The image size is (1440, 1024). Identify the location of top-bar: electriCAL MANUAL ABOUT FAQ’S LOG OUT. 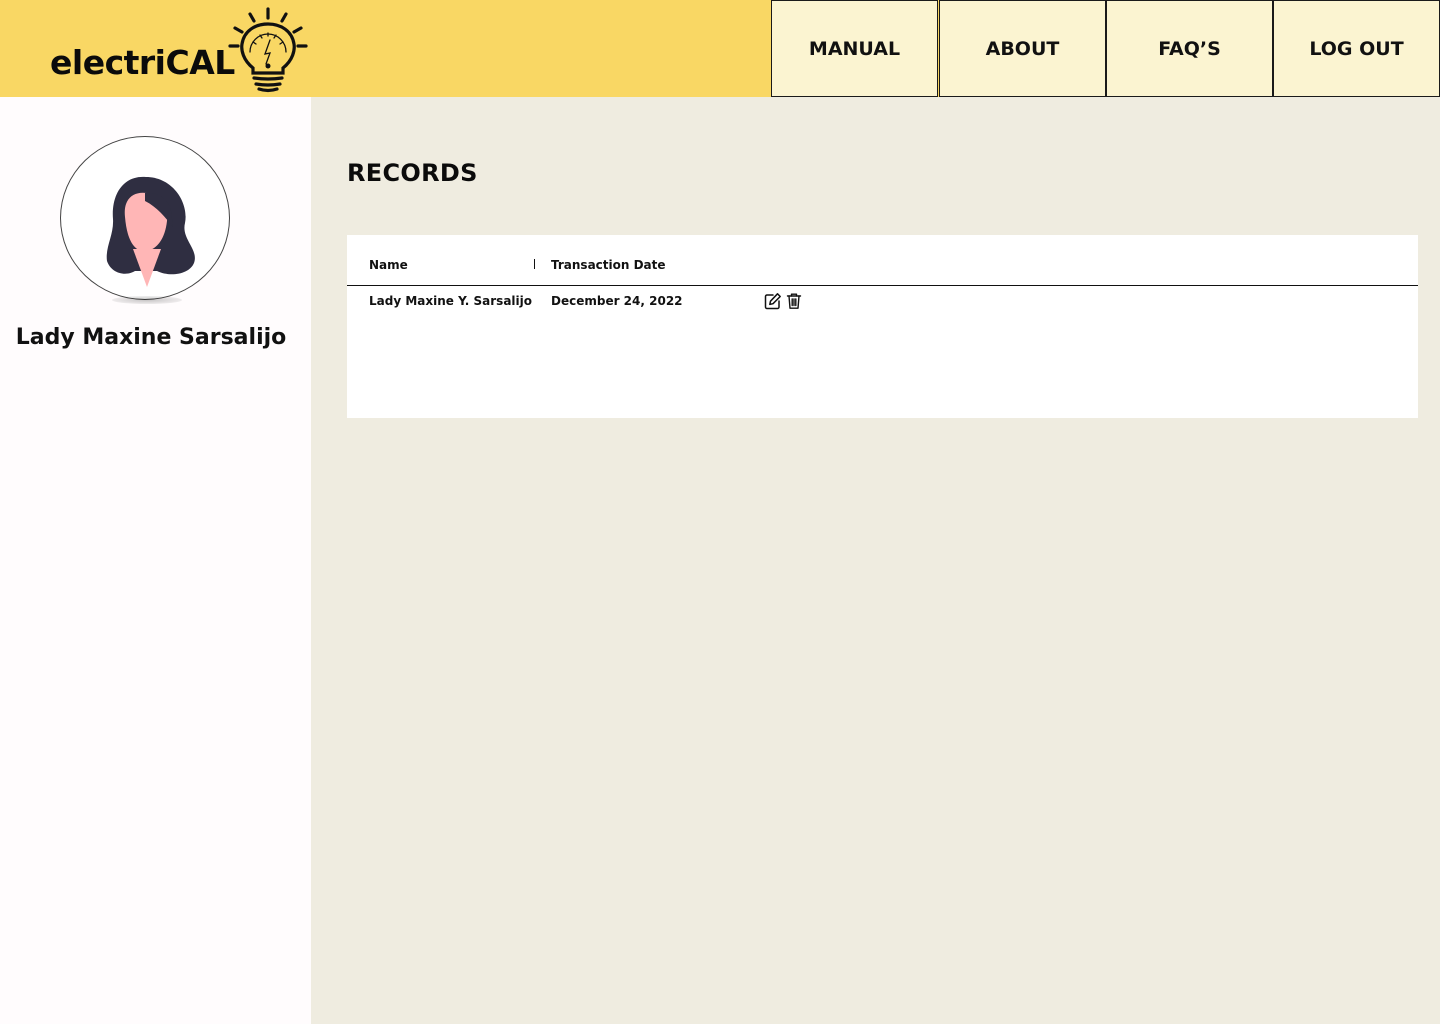
(720, 48).